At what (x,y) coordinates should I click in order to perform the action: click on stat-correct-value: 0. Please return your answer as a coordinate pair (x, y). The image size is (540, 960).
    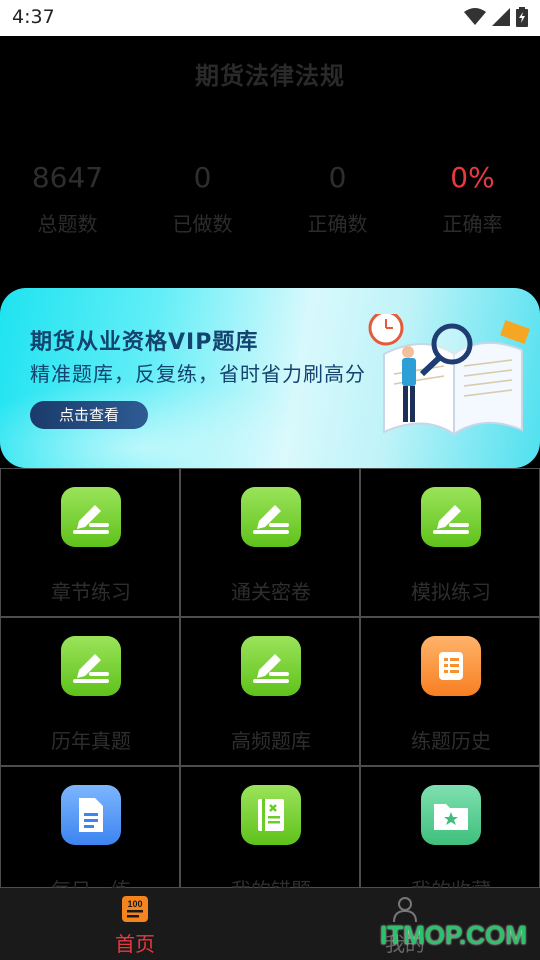
    Looking at the image, I should click on (337, 177).